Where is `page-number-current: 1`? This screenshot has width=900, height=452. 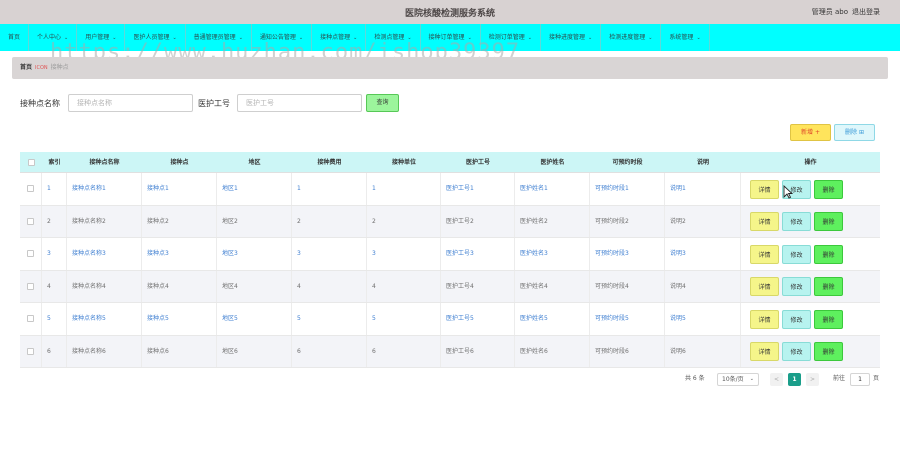 page-number-current: 1 is located at coordinates (794, 379).